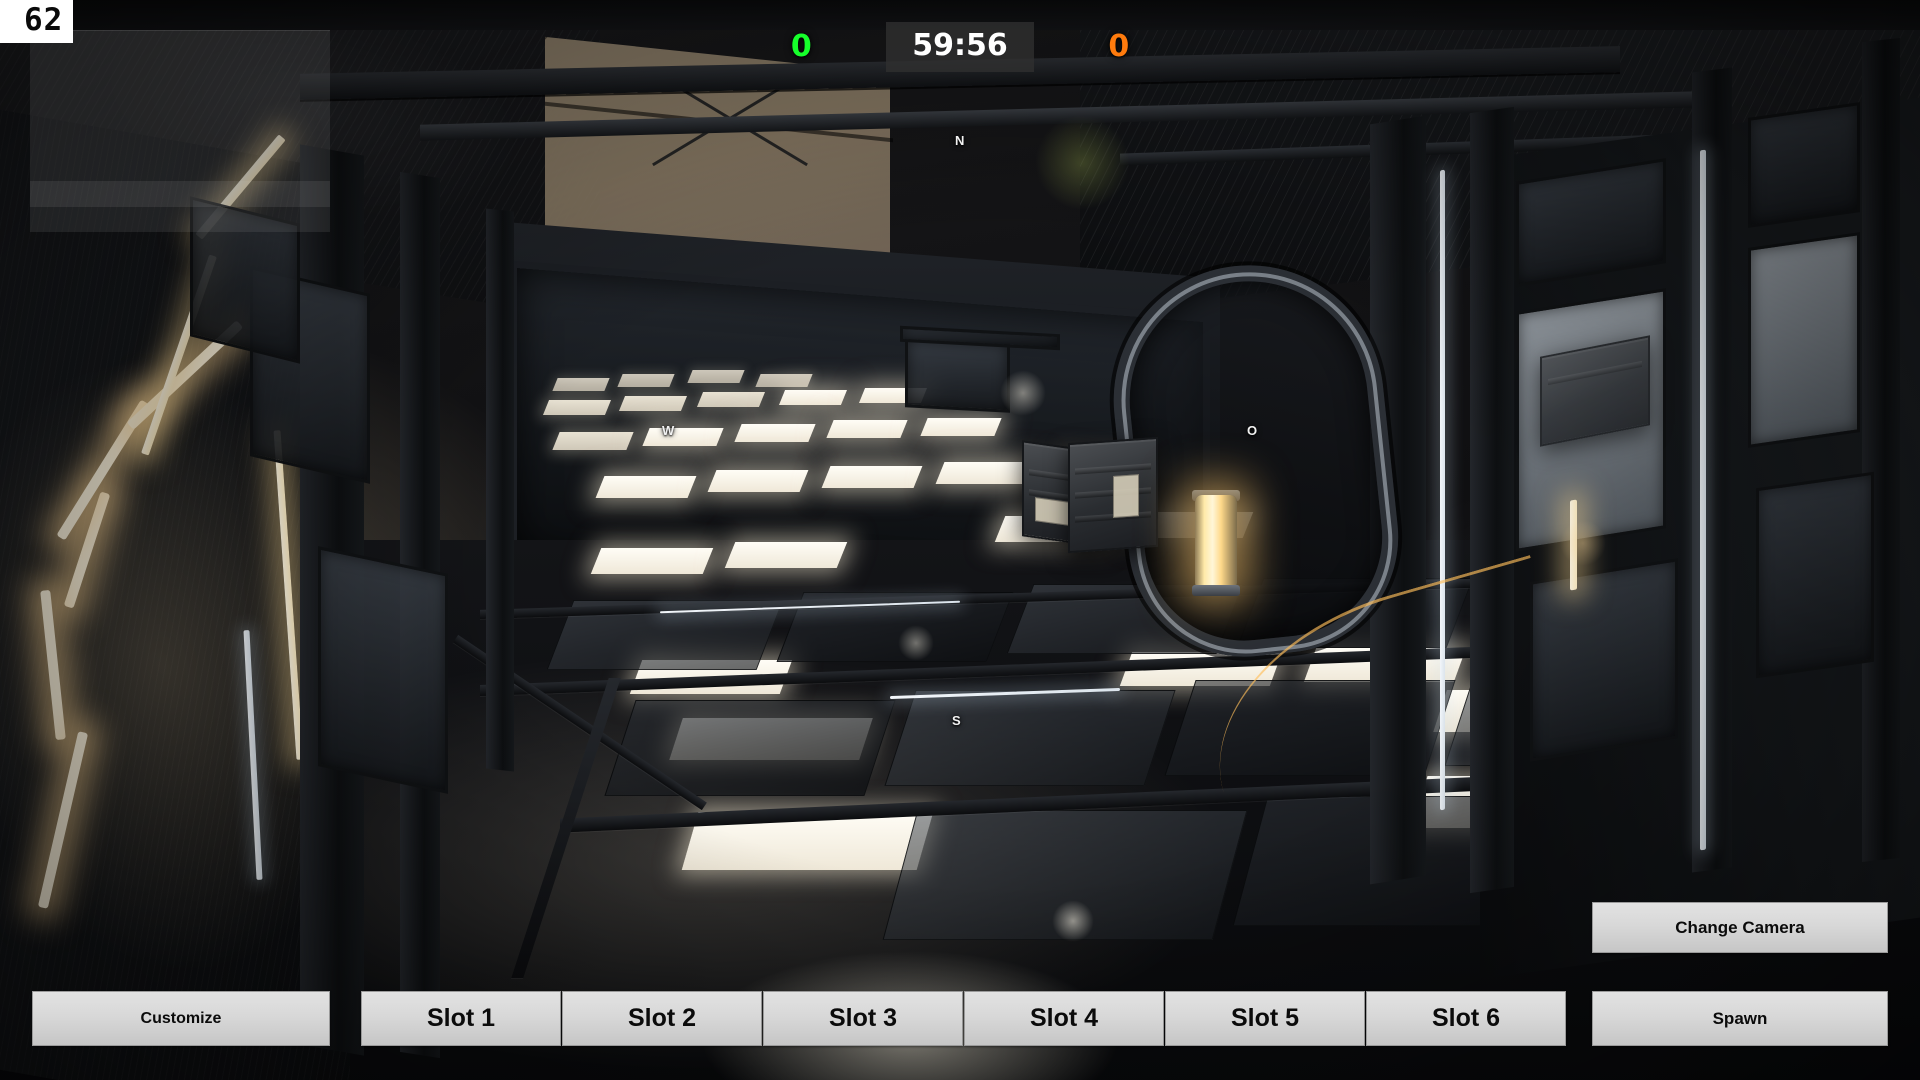 The image size is (1920, 1080). I want to click on lamp-cap-bottom, so click(1216, 590).